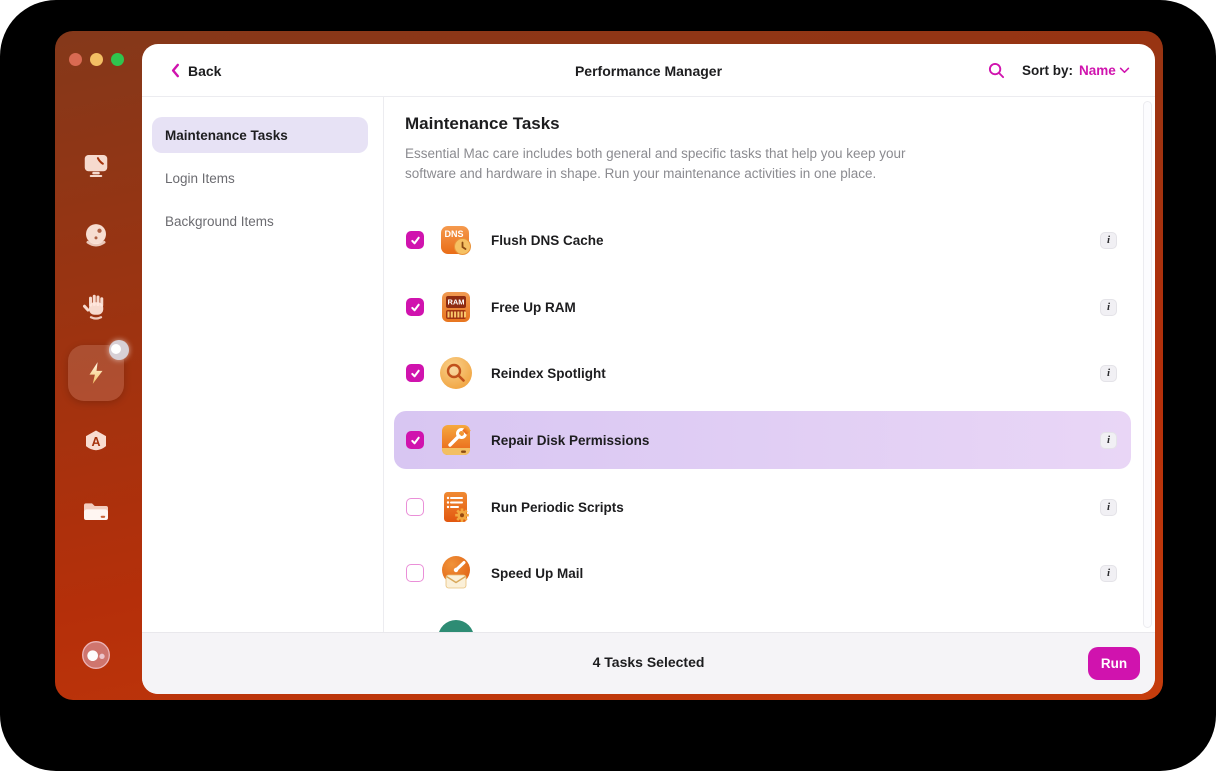 This screenshot has height=771, width=1216. What do you see at coordinates (1097, 70) in the screenshot?
I see `sort-value-label: Name` at bounding box center [1097, 70].